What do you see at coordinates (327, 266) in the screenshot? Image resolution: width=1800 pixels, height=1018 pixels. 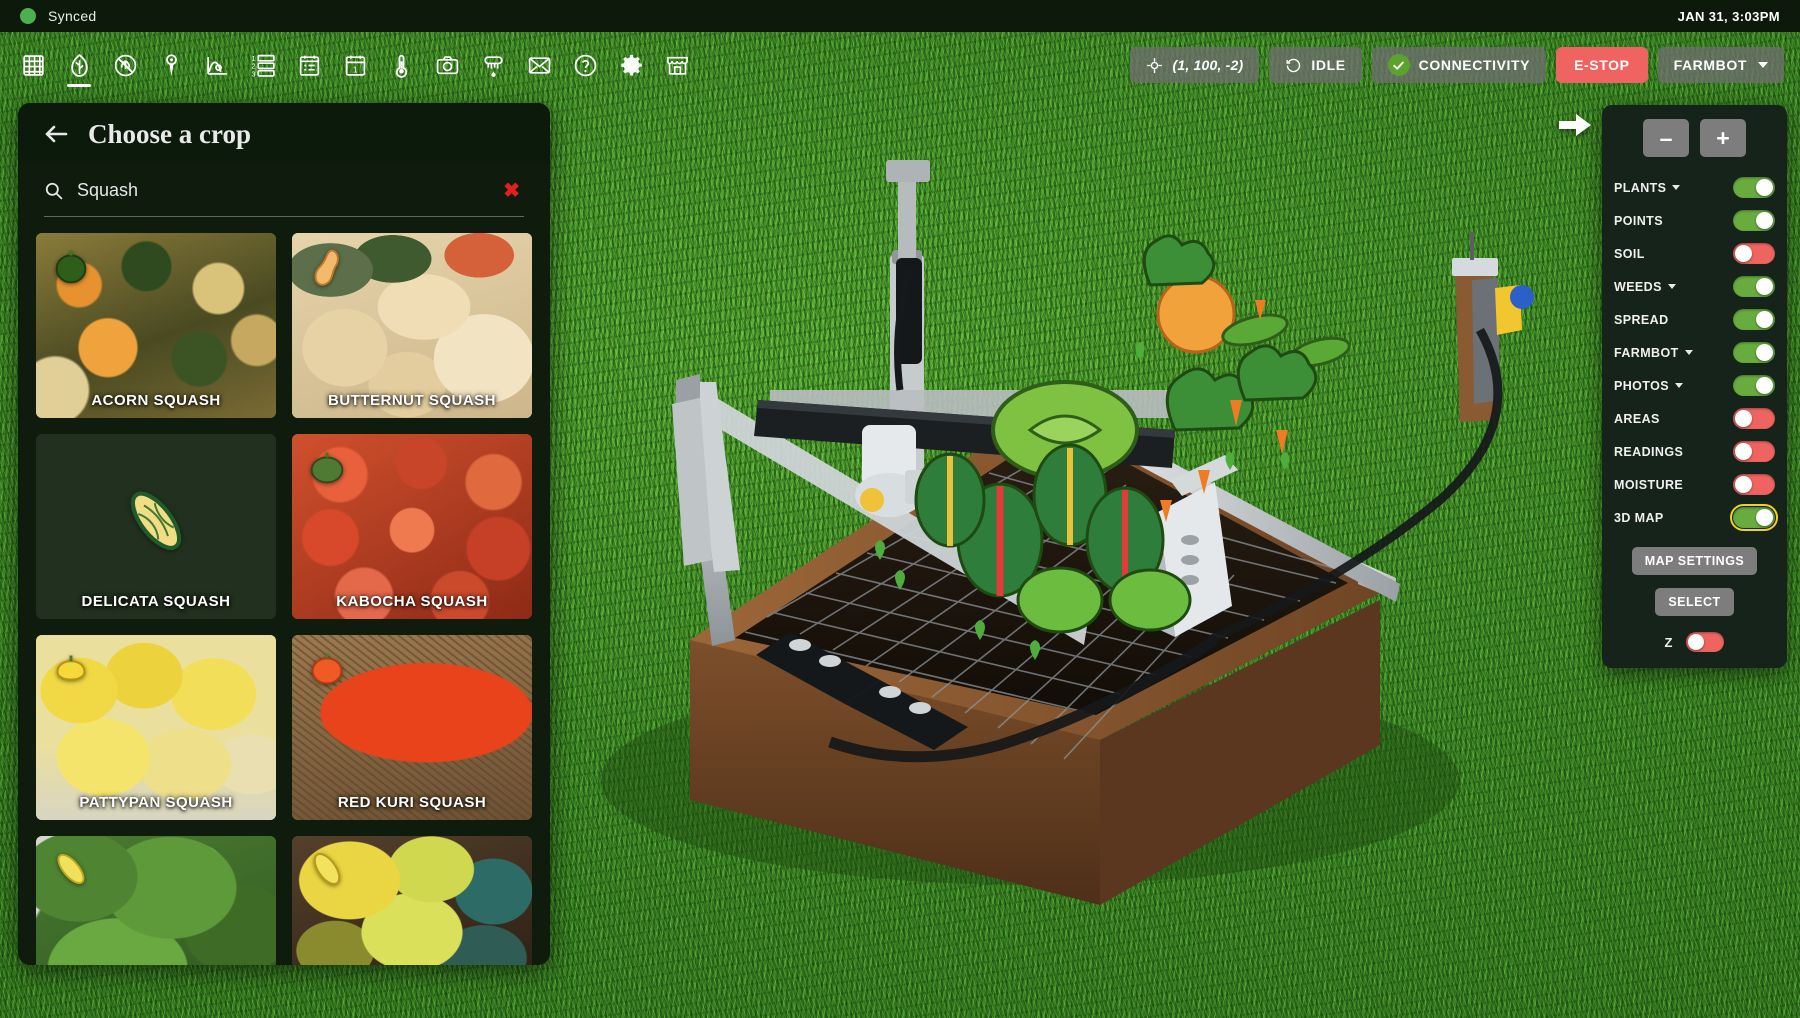 I see `butternut-squash-icon` at bounding box center [327, 266].